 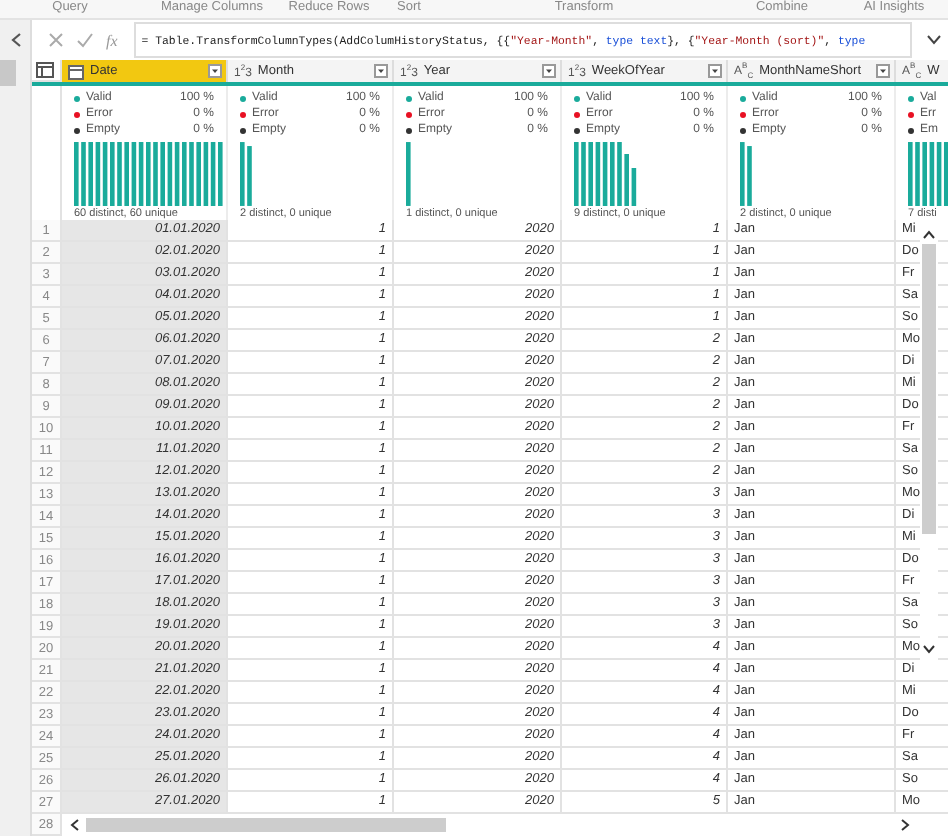 What do you see at coordinates (76, 71) in the screenshot?
I see `calendar-icon` at bounding box center [76, 71].